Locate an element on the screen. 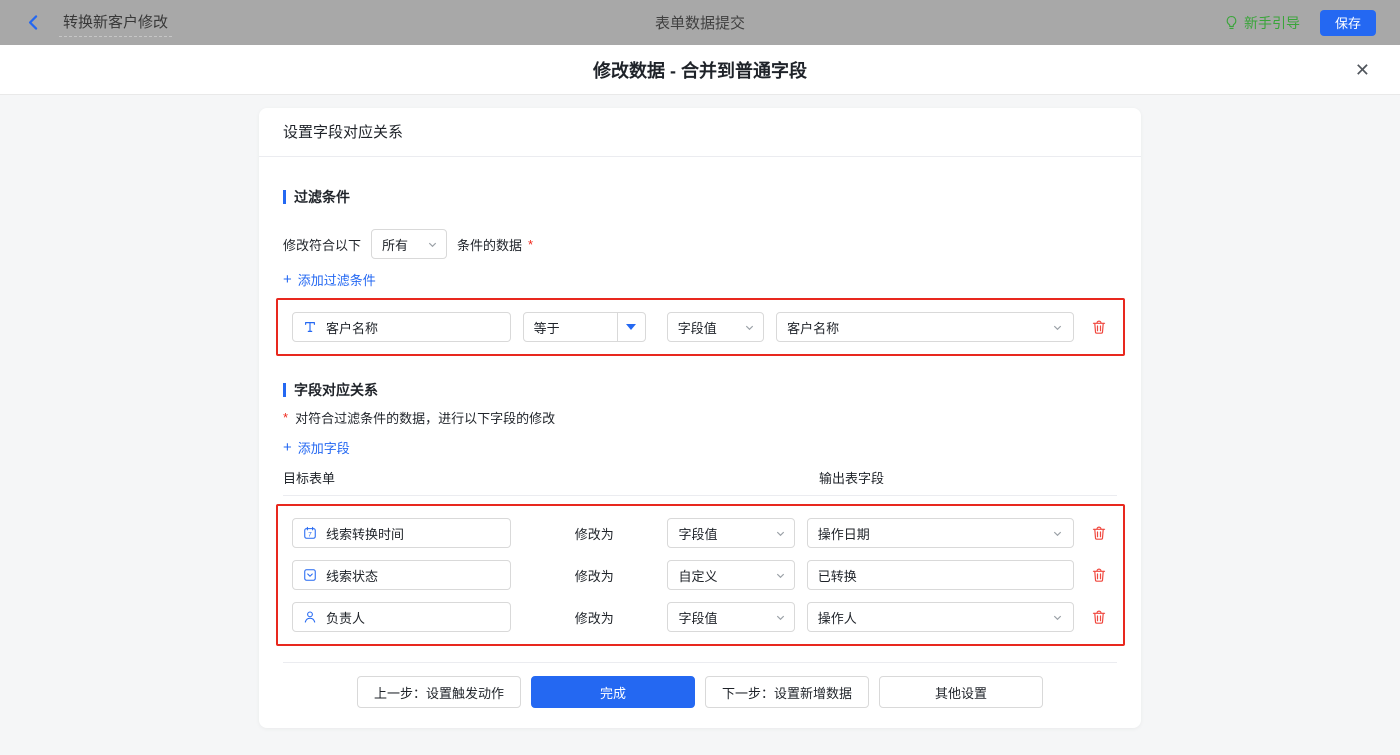 This screenshot has height=755, width=1400. mapping-section-title: 字段对应关系 is located at coordinates (700, 390).